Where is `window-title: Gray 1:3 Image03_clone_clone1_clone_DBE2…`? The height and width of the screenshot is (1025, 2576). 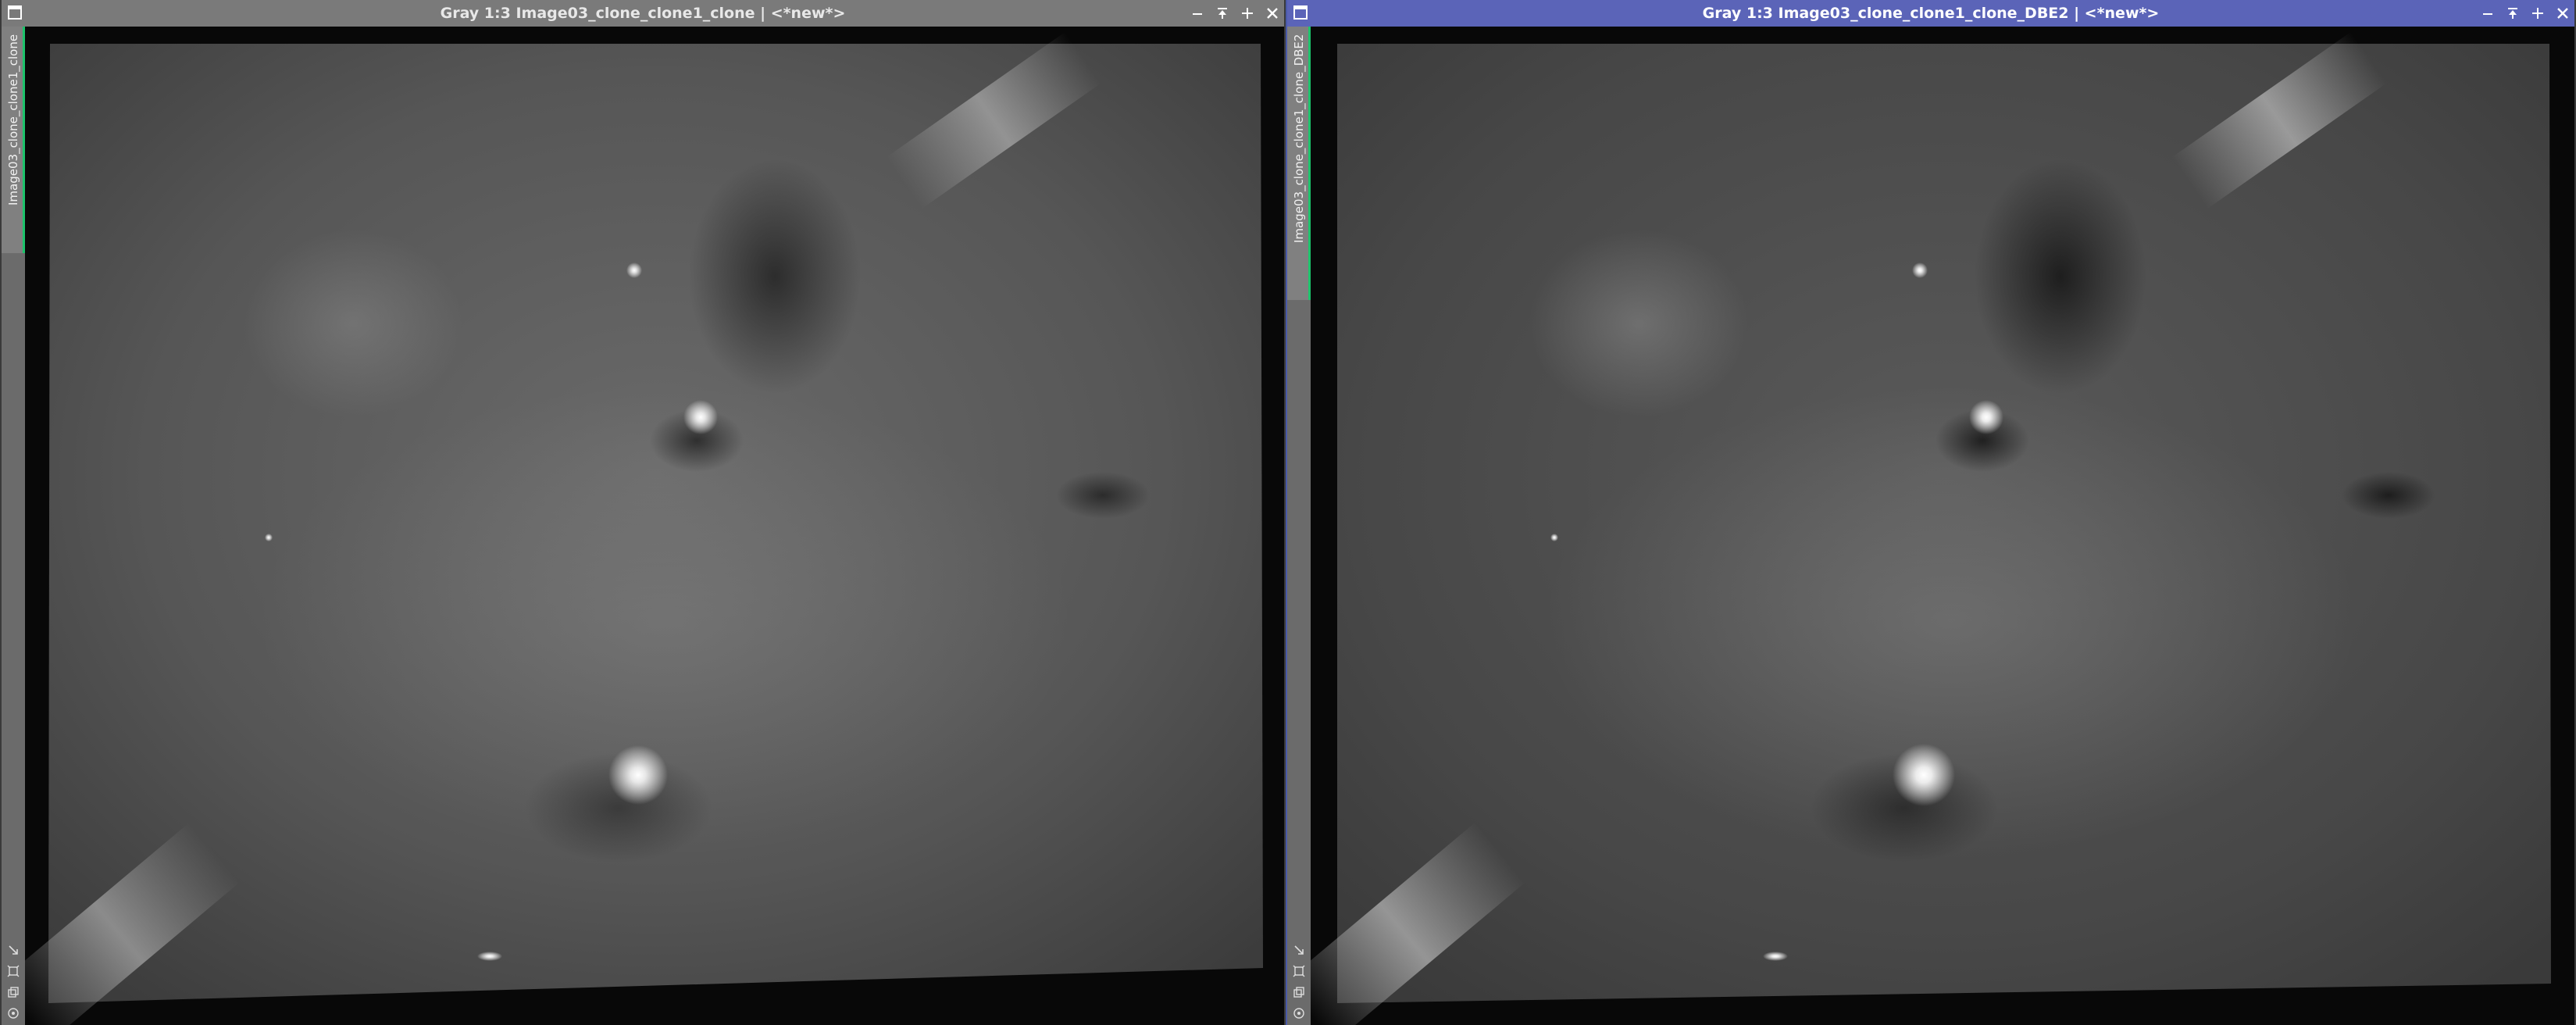 window-title: Gray 1:3 Image03_clone_clone1_clone_DBE2… is located at coordinates (1931, 13).